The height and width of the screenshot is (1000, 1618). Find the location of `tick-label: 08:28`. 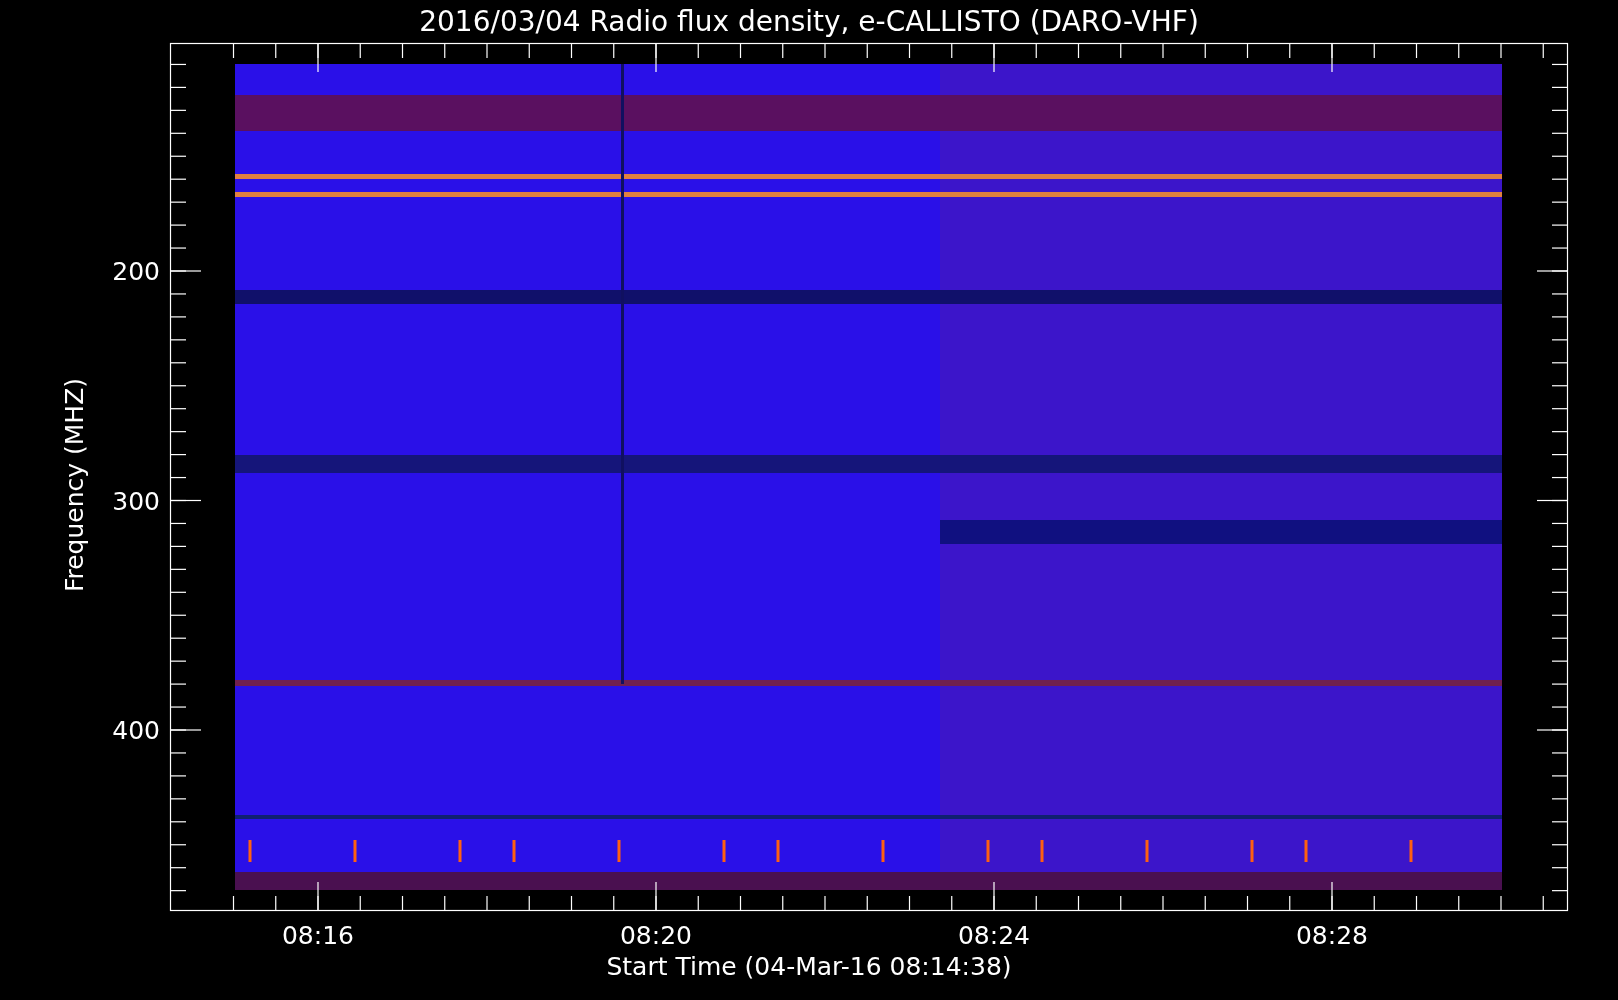

tick-label: 08:28 is located at coordinates (1332, 935).